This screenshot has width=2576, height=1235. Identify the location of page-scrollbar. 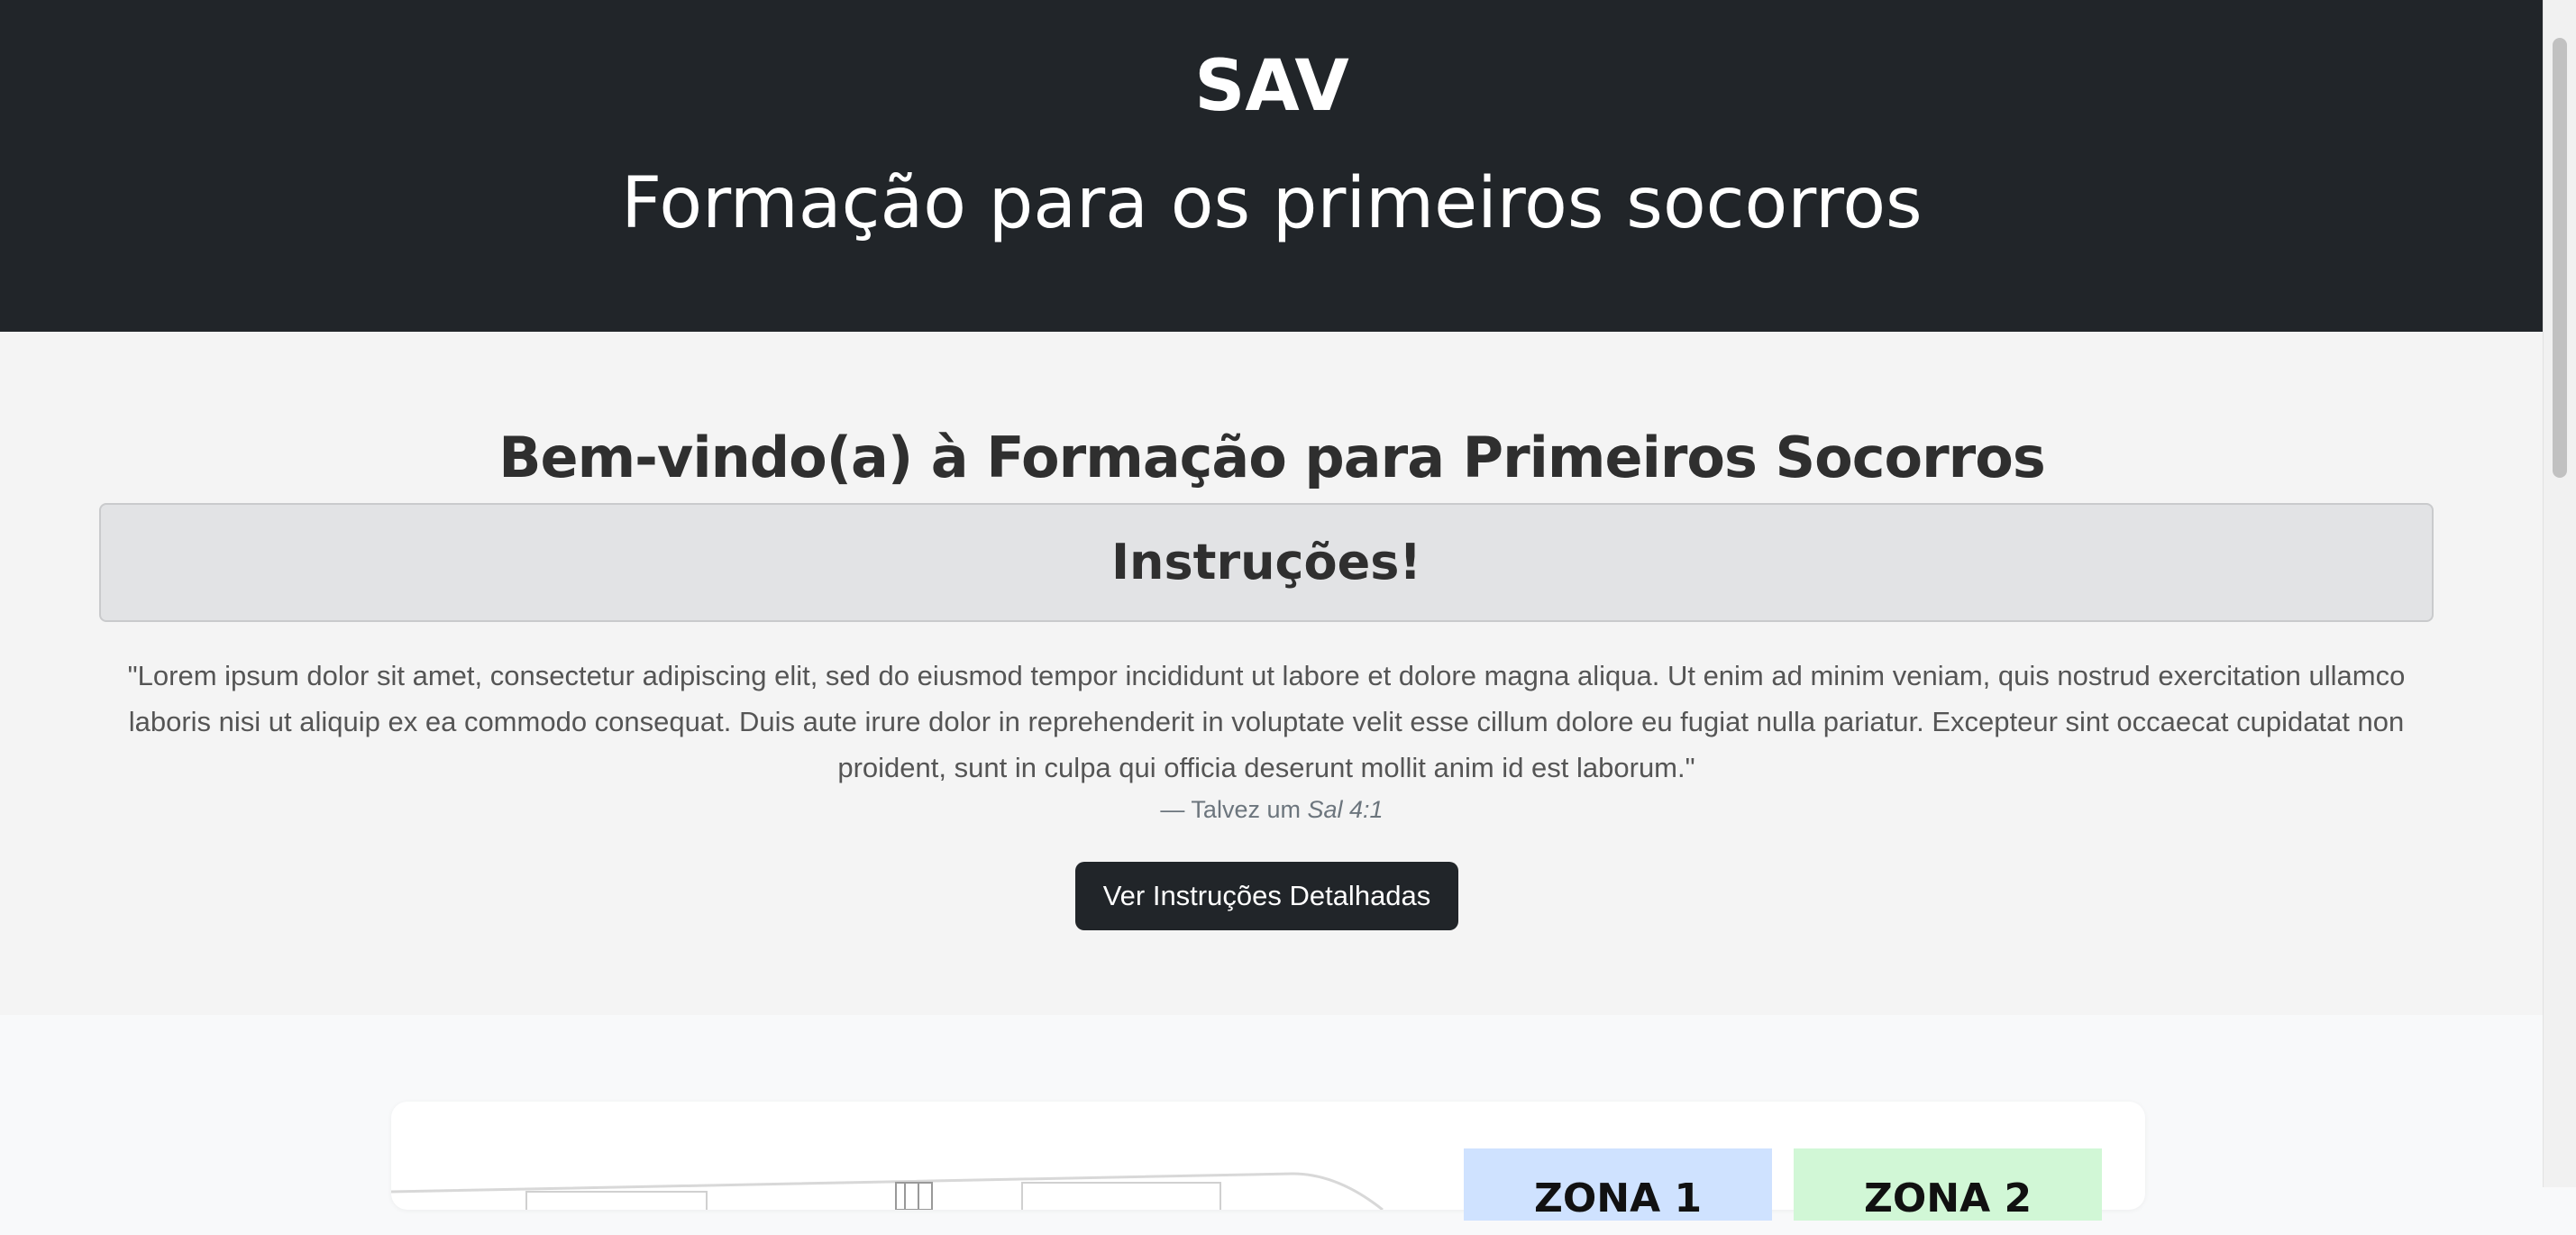
(2559, 593).